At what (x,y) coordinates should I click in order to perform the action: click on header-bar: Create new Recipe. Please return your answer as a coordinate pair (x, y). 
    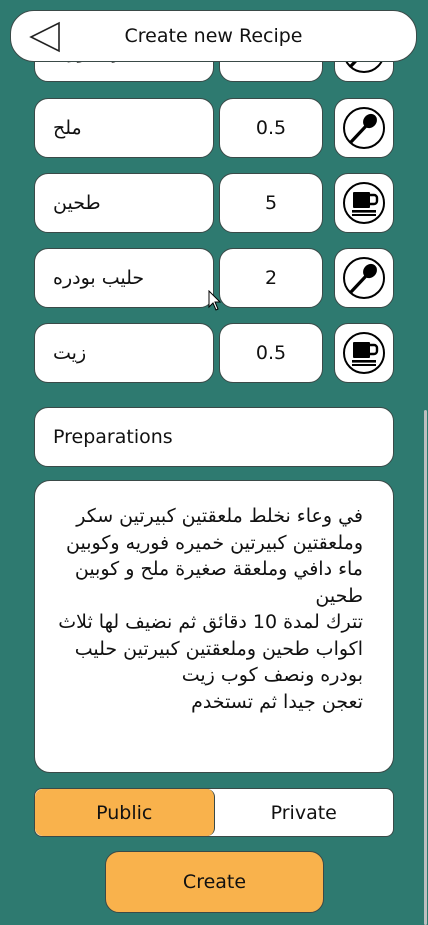
    Looking at the image, I should click on (213, 36).